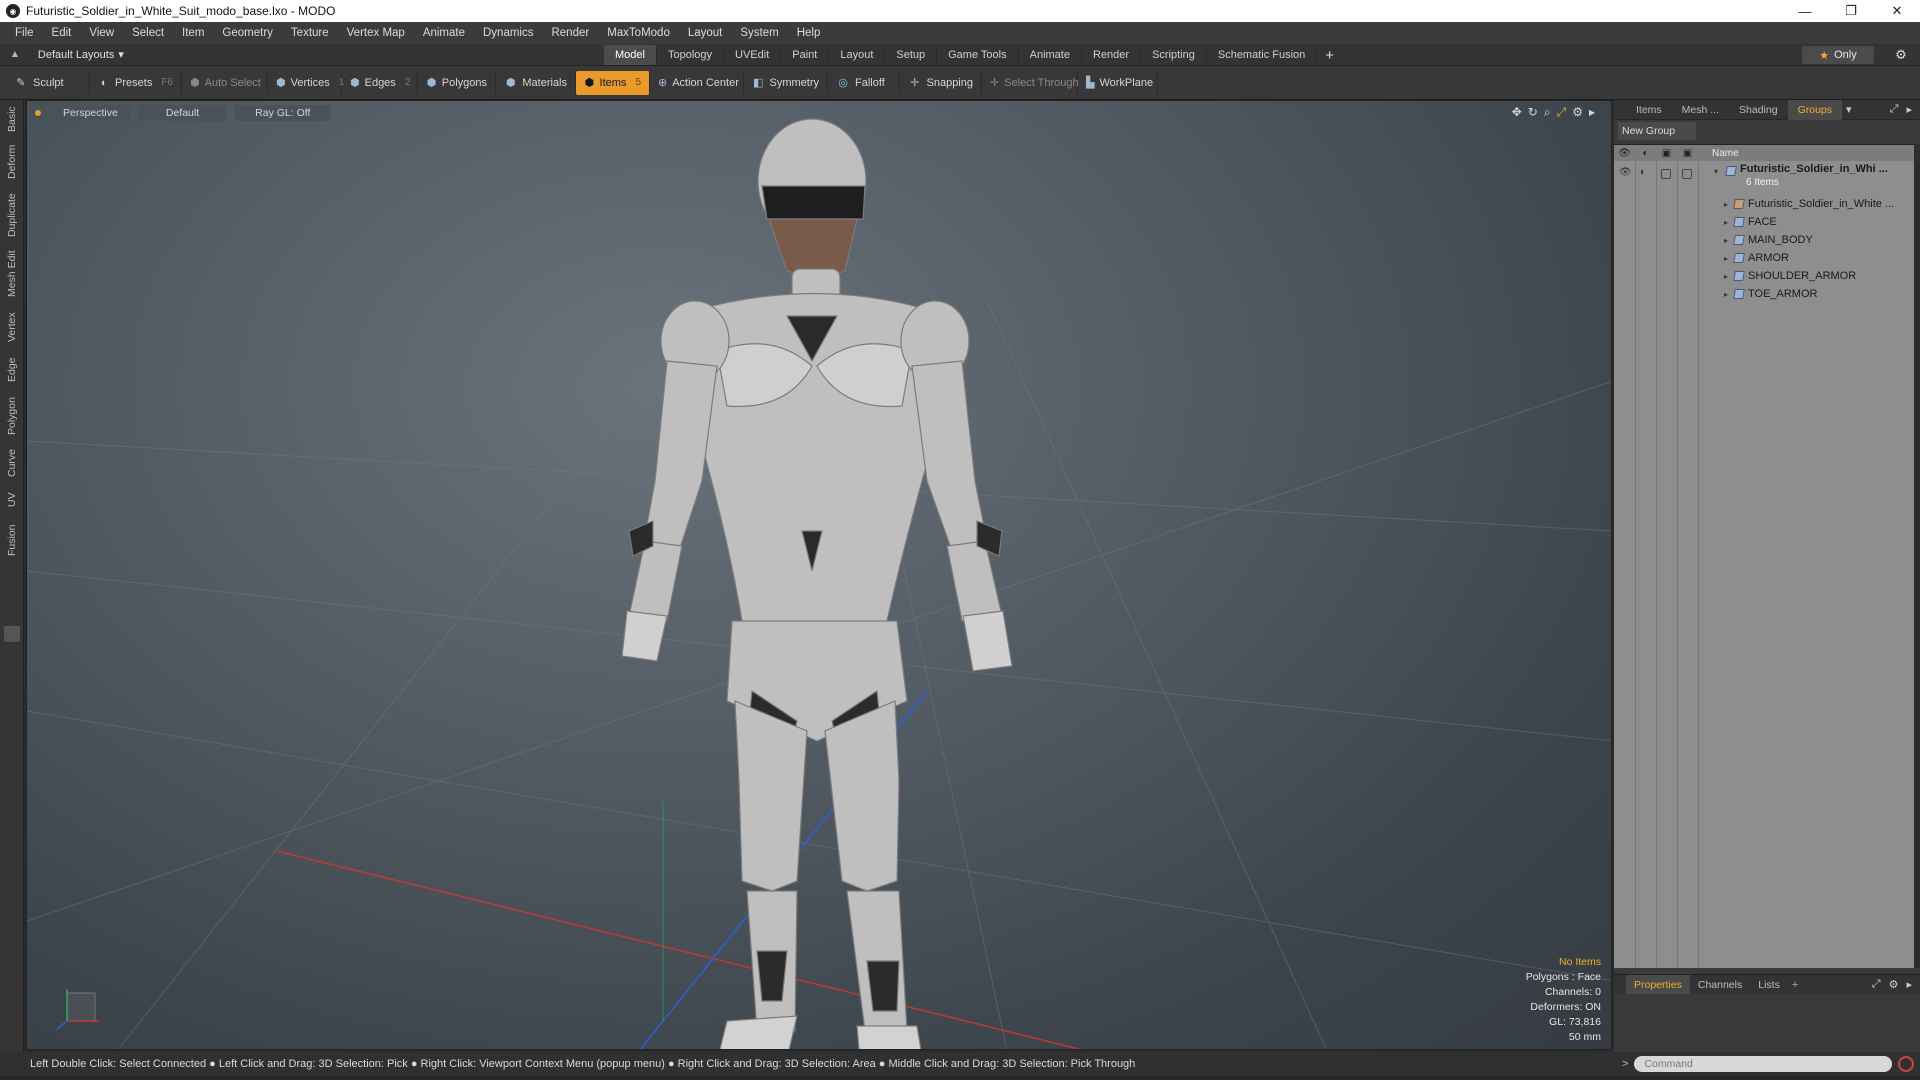 This screenshot has width=1920, height=1080. What do you see at coordinates (247, 33) in the screenshot?
I see `menu-geometry: Geometry` at bounding box center [247, 33].